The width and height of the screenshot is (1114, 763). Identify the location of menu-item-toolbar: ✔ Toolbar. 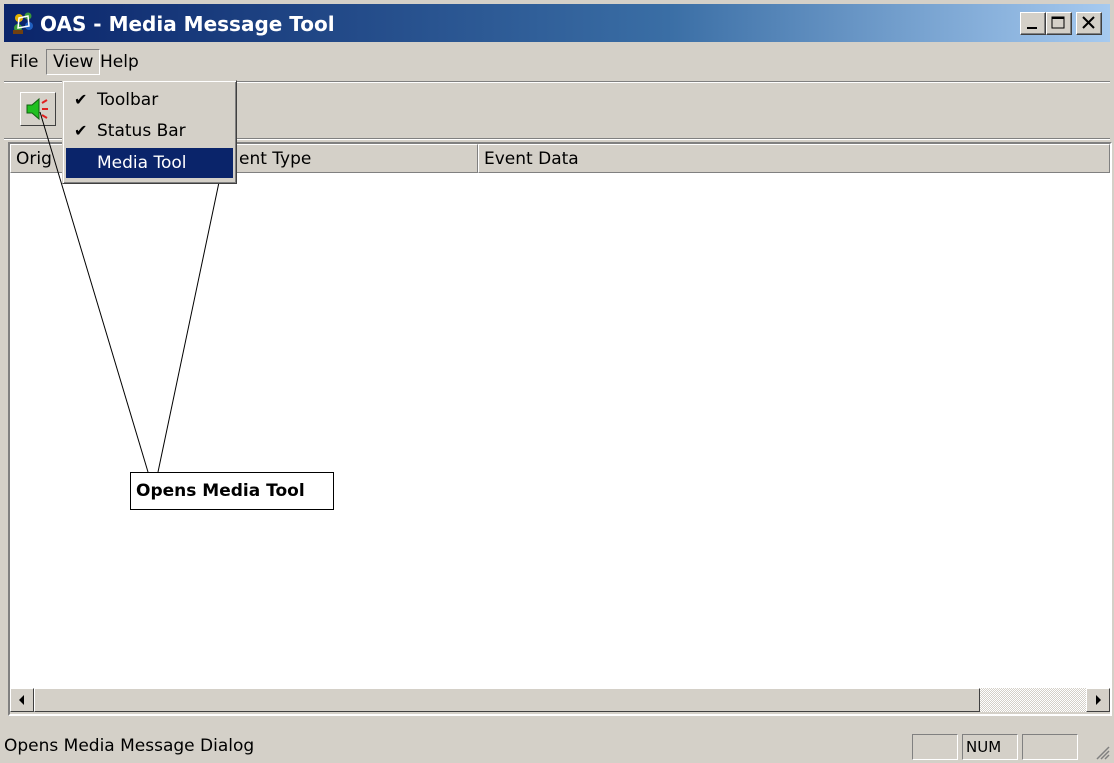
(149, 100).